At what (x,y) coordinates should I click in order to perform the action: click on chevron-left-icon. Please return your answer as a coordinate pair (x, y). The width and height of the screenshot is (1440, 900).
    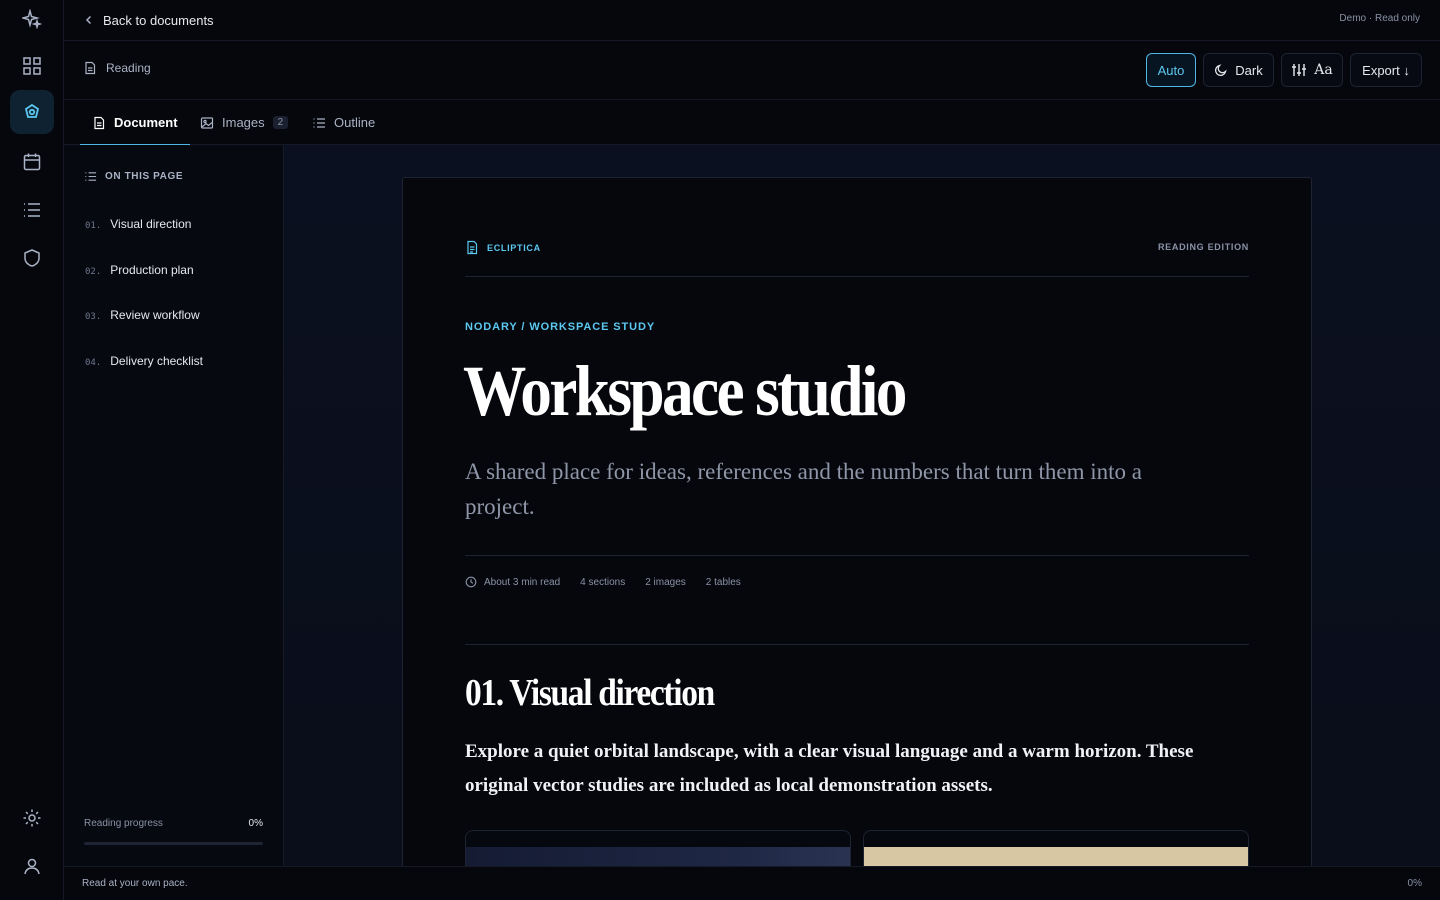
    Looking at the image, I should click on (89, 20).